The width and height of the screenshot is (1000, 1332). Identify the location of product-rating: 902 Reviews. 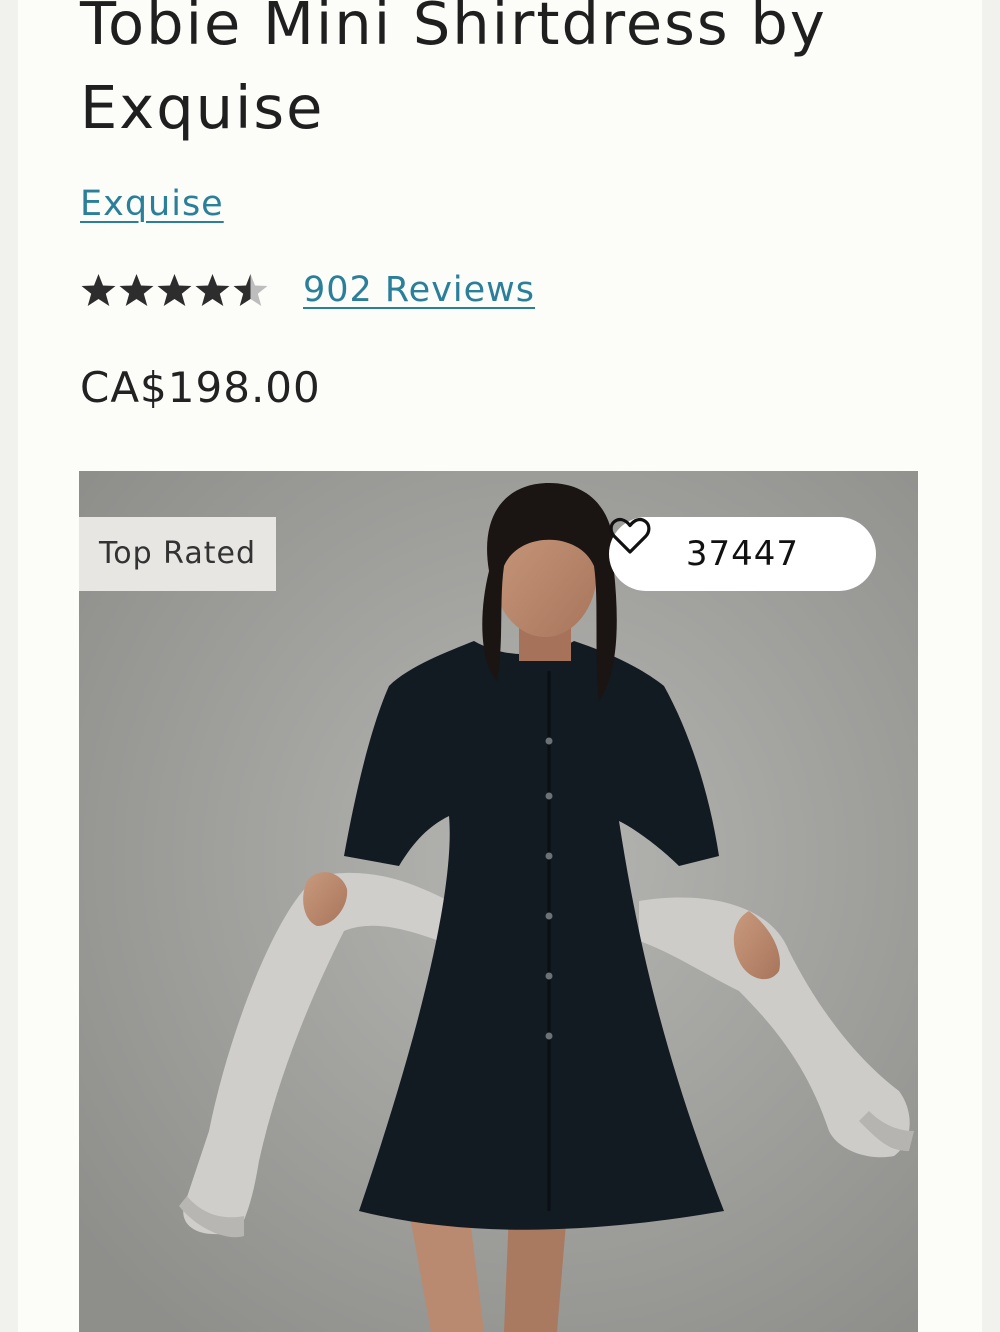
(307, 290).